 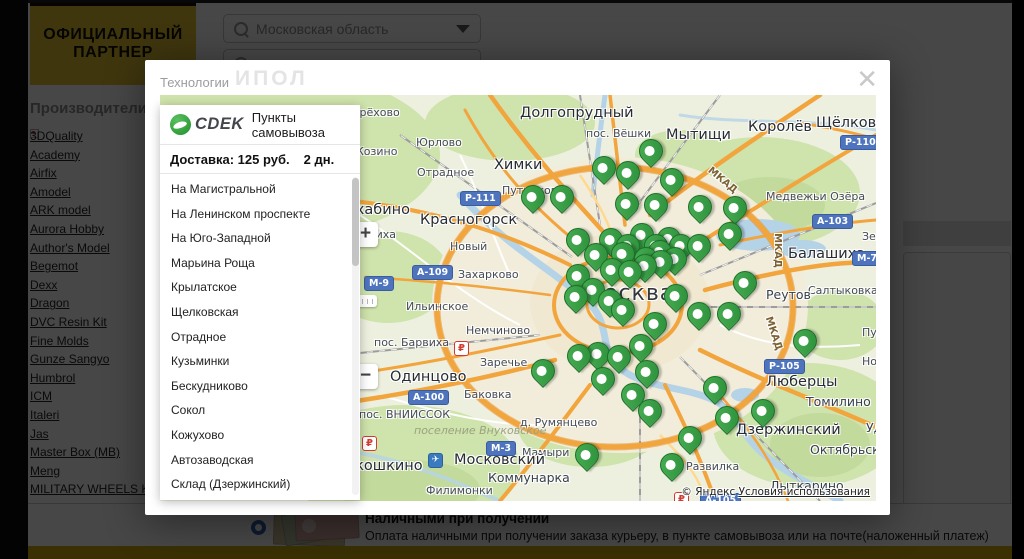 I want to click on map-label: Пуршево, so click(x=869, y=332).